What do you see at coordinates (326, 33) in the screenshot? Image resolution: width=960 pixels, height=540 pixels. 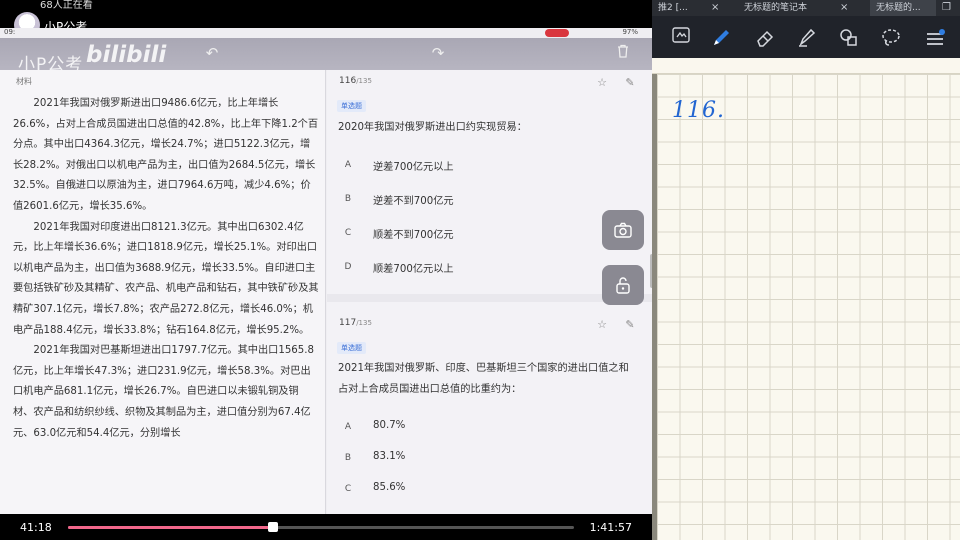 I see `tablet-status-bar: 09: 97%` at bounding box center [326, 33].